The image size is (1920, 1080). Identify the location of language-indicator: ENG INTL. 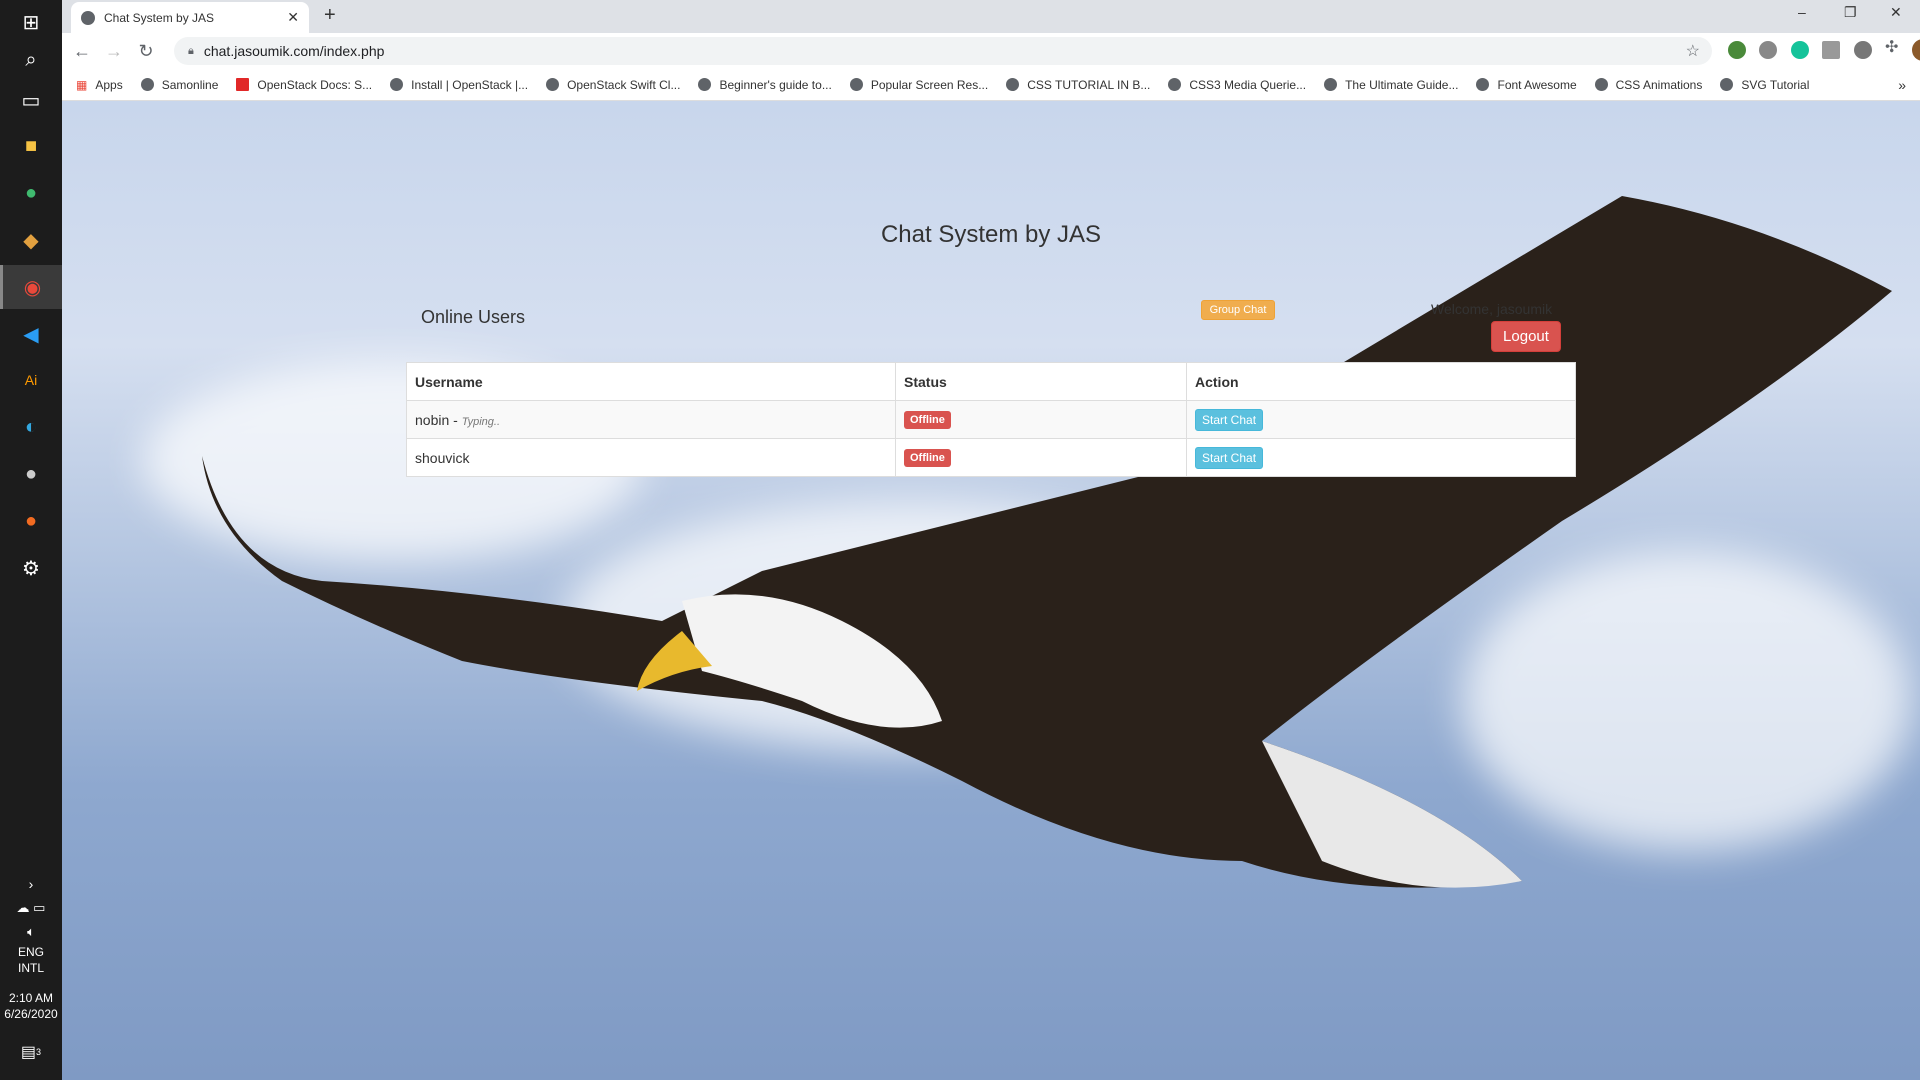
(31, 960).